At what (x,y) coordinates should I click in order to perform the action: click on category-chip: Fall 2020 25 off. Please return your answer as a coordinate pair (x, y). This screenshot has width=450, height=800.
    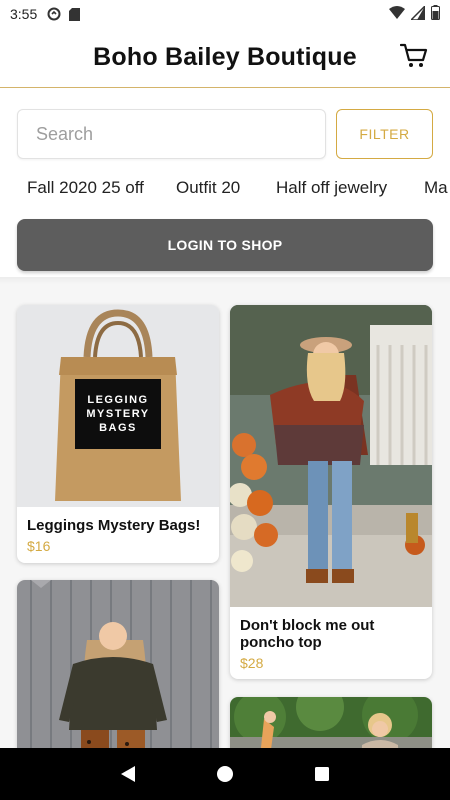
    Looking at the image, I should click on (85, 188).